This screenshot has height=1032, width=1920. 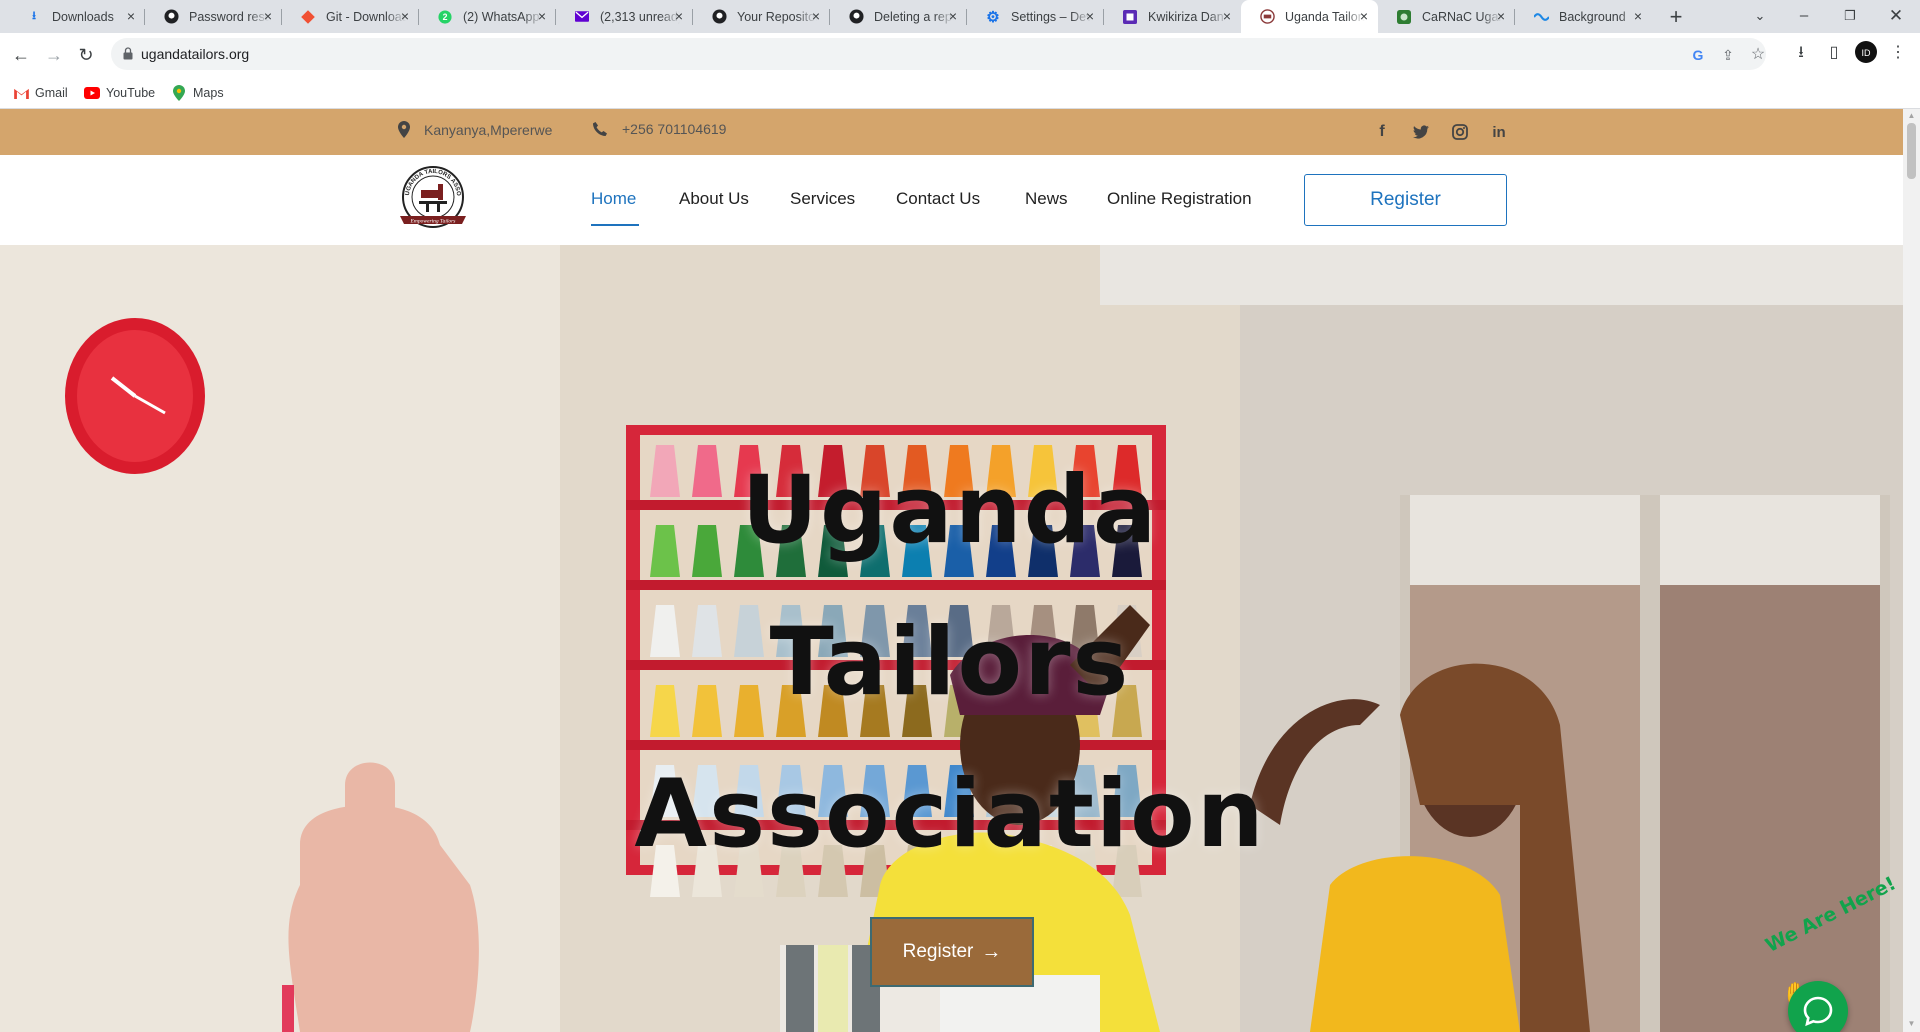 I want to click on minimize-button: –, so click(x=1804, y=16).